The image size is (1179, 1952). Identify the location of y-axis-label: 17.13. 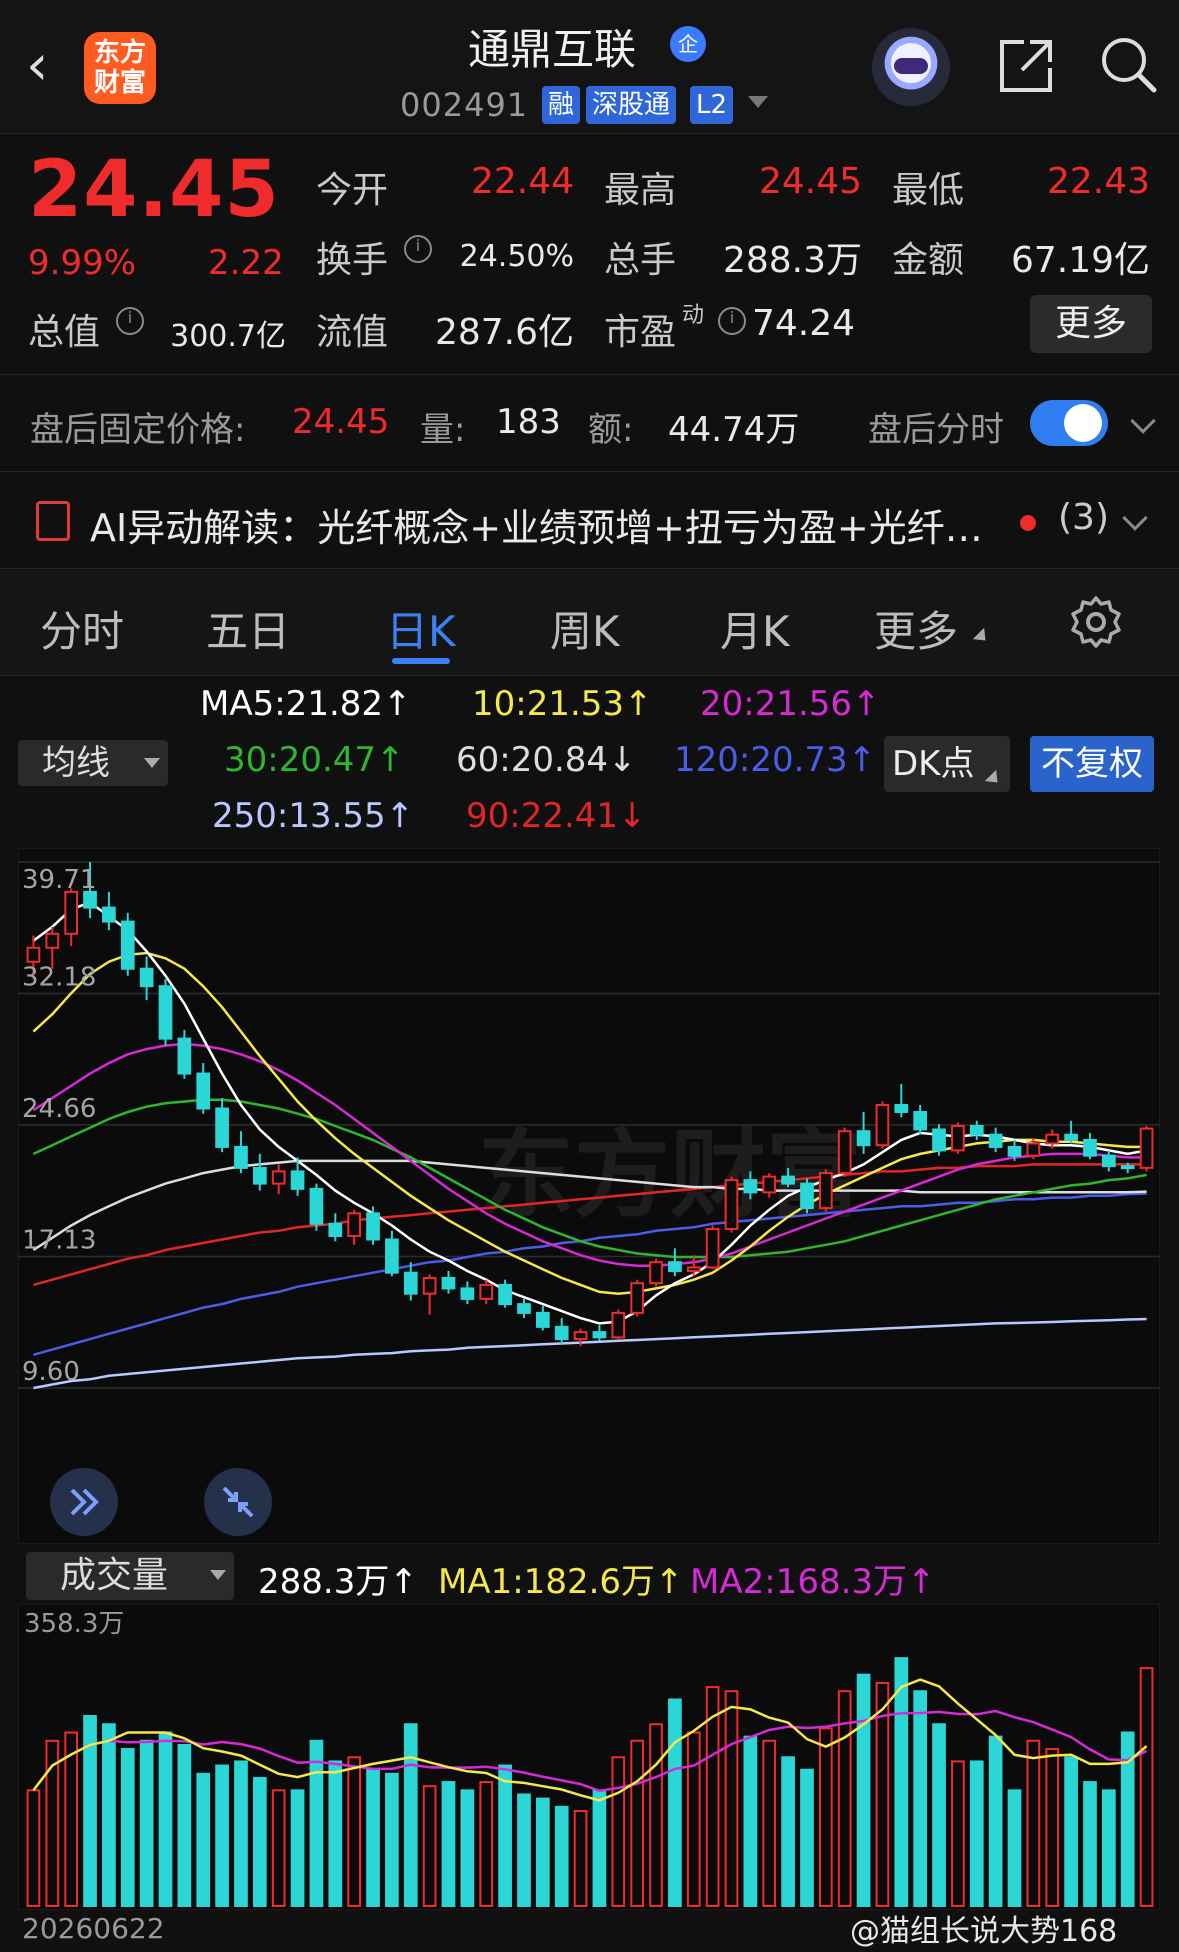
(59, 1240).